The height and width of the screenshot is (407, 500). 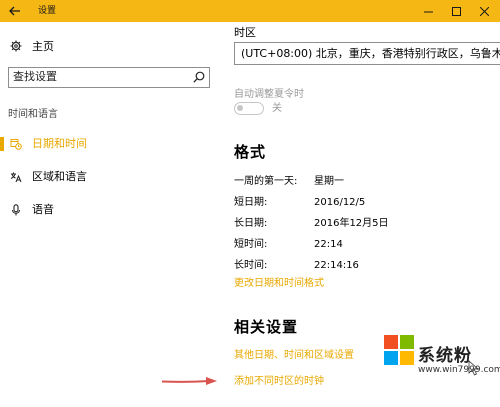 I want to click on maximize-button, so click(x=456, y=11).